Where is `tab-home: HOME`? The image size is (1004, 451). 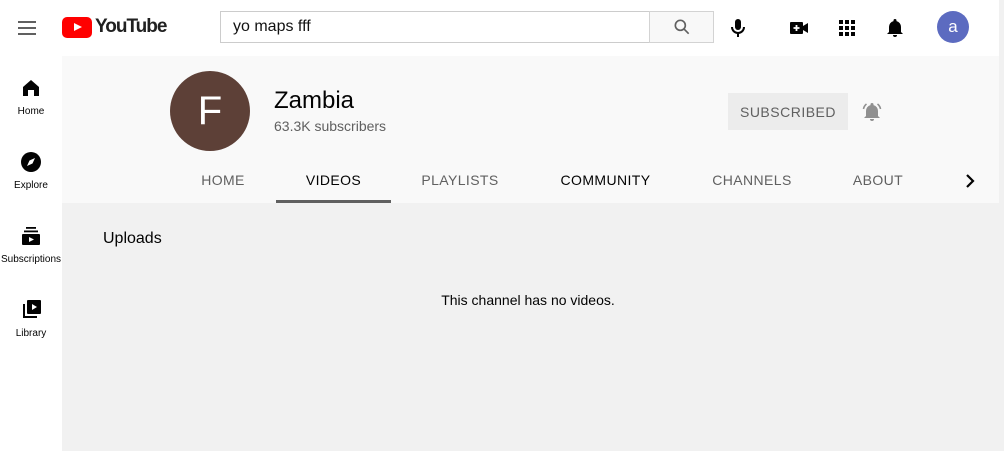 tab-home: HOME is located at coordinates (223, 179).